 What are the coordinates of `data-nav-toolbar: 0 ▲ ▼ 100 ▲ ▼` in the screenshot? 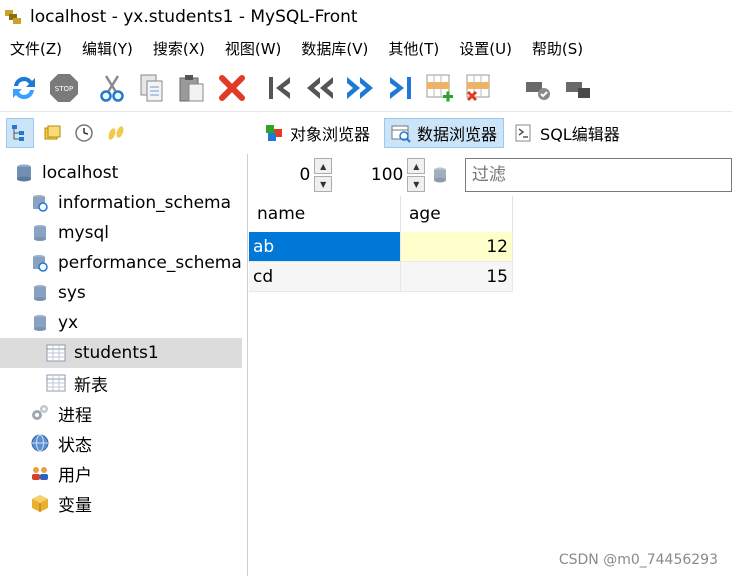 It's located at (490, 175).